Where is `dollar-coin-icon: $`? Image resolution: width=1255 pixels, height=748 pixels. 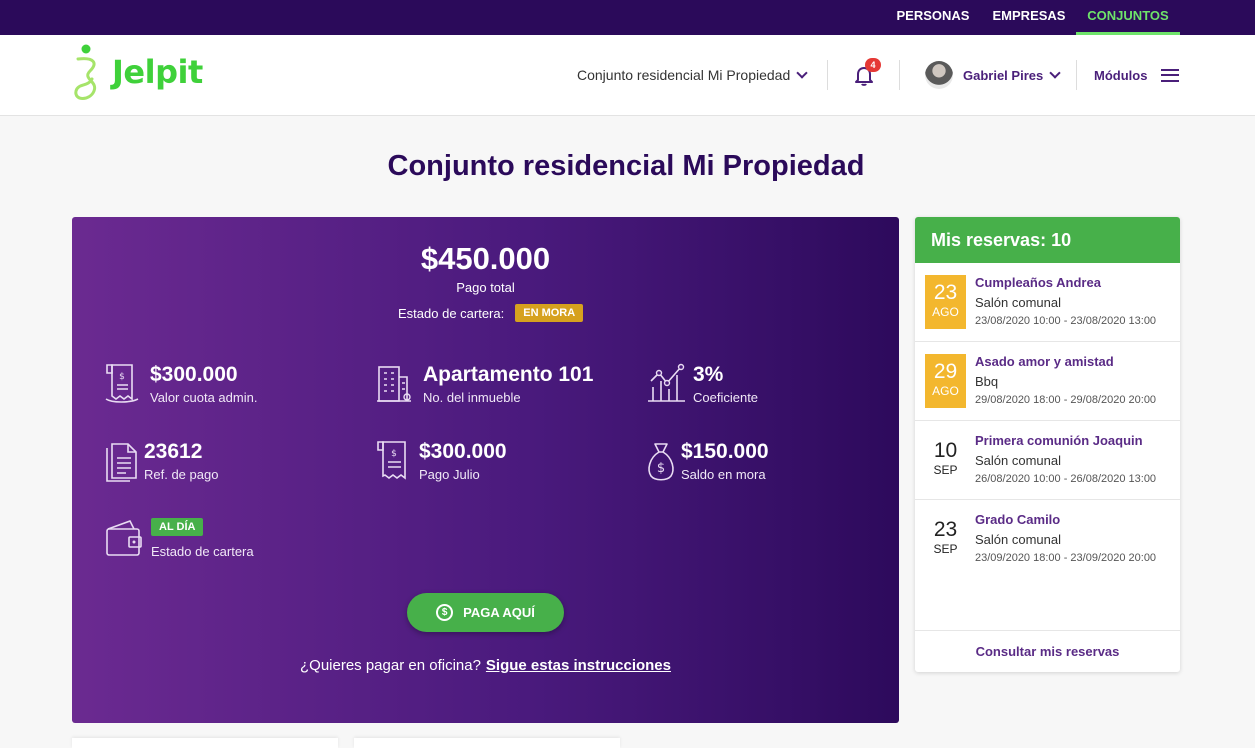
dollar-coin-icon: $ is located at coordinates (445, 612).